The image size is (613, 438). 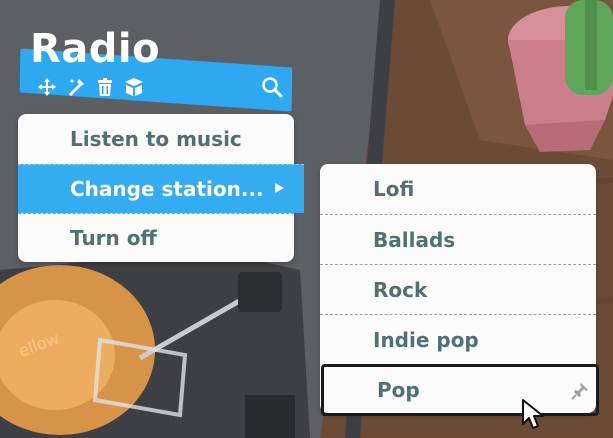 I want to click on station-label: Lofi, so click(x=394, y=189).